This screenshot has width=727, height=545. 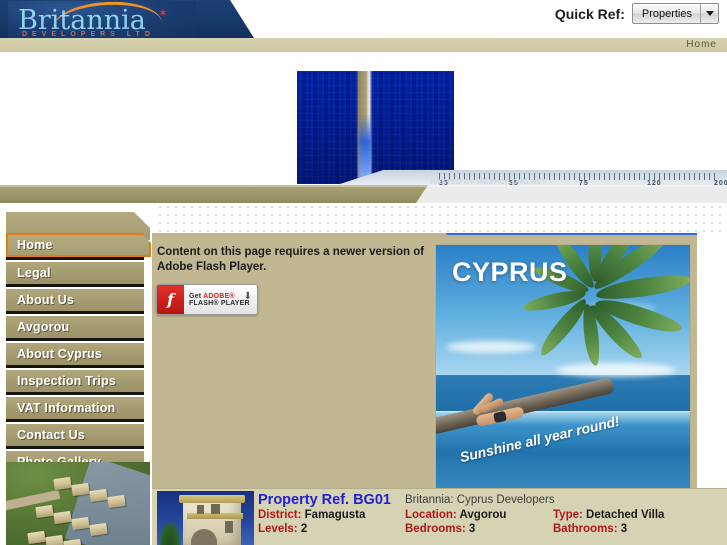 I want to click on sidebar-item-inspection-trips: Inspection Trips, so click(x=75, y=381).